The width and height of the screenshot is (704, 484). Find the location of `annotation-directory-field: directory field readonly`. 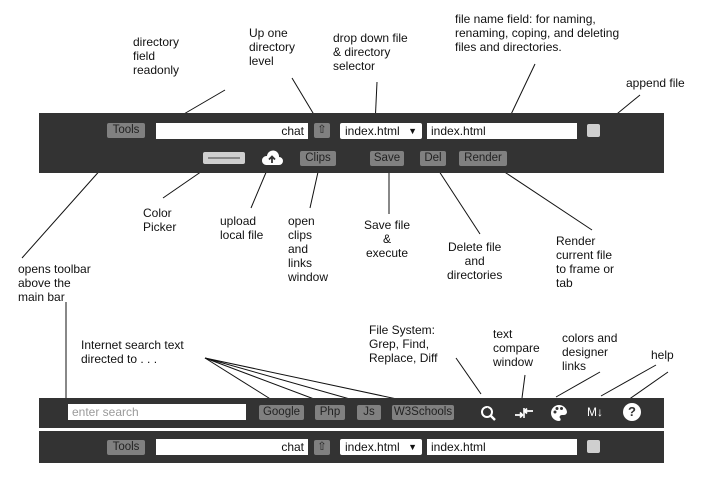

annotation-directory-field: directory field readonly is located at coordinates (156, 56).